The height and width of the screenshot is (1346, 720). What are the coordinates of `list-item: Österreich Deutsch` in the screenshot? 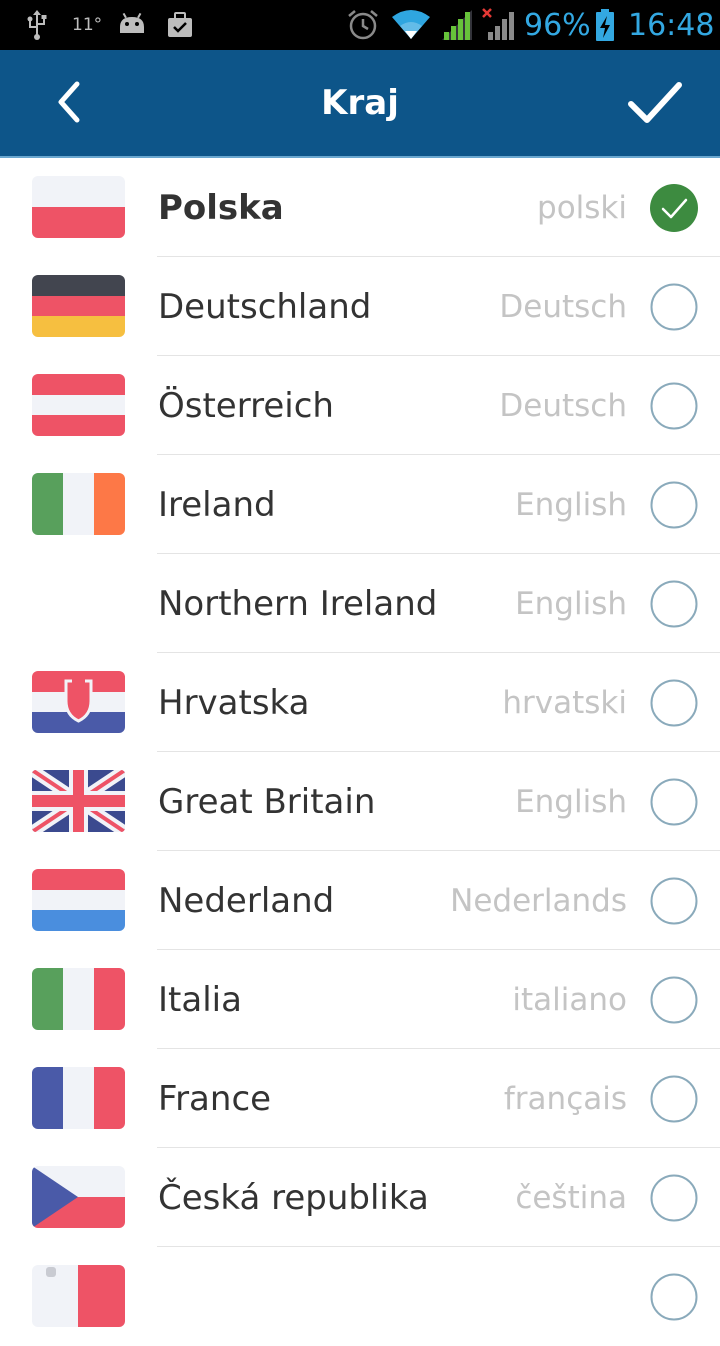 It's located at (360, 405).